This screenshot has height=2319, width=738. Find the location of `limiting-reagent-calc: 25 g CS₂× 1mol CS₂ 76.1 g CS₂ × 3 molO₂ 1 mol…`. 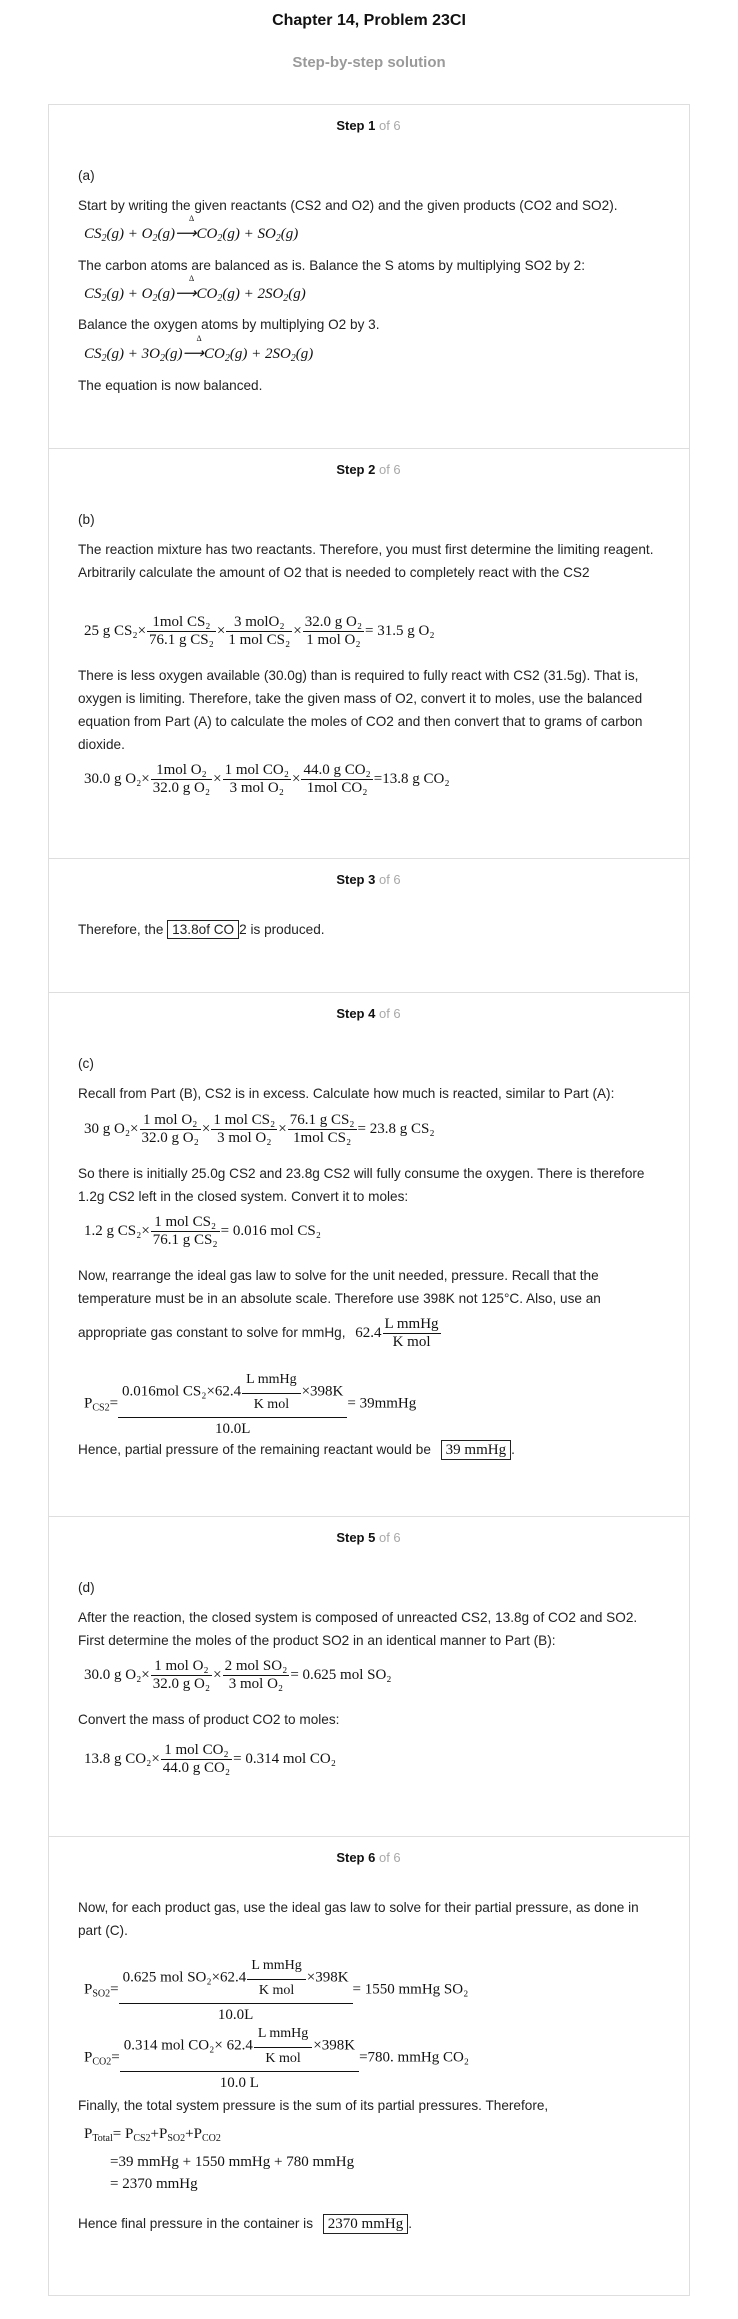

limiting-reagent-calc: 25 g CS₂× 1mol CS₂ 76.1 g CS₂ × 3 molO₂ 1 mol… is located at coordinates (259, 631).